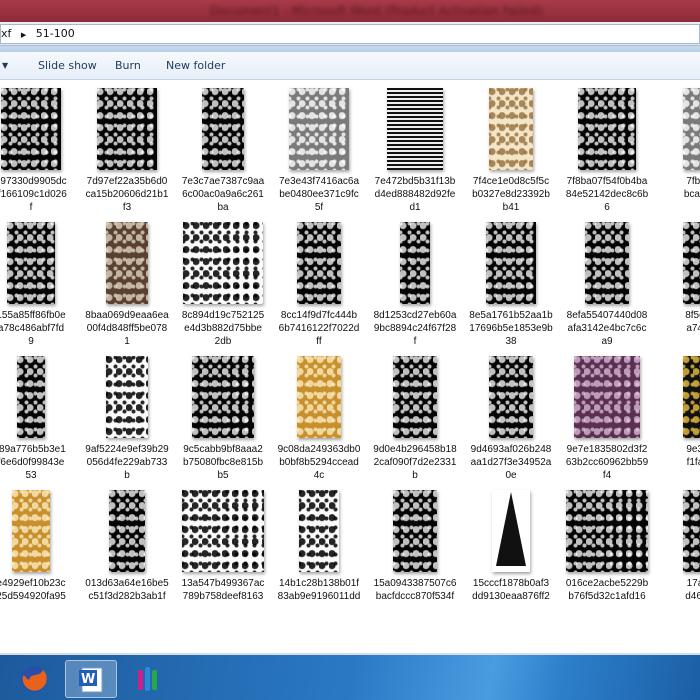 The height and width of the screenshot is (700, 700). What do you see at coordinates (319, 462) in the screenshot?
I see `file-name-line: b0bf8b5294ccead` at bounding box center [319, 462].